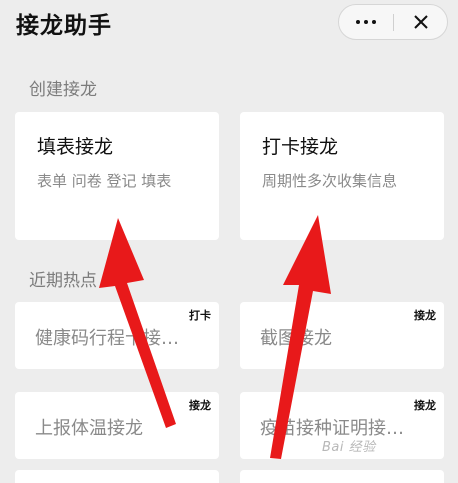  I want to click on section-create-label: 创建接龙, so click(63, 90).